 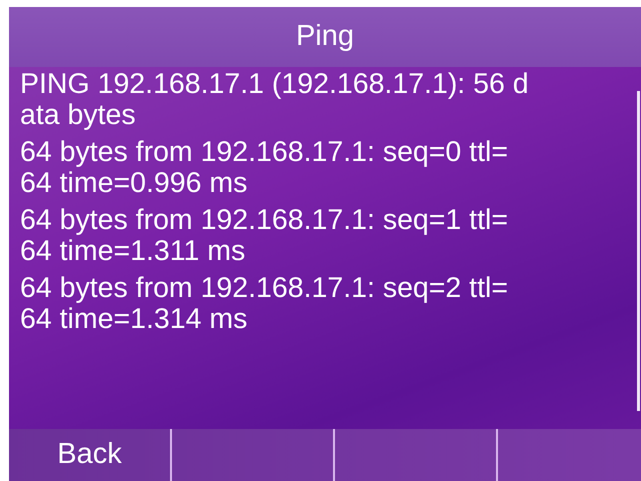 I want to click on output-line: 64 bytes from 192.168.17.1: seq=2 ttl=, so click(x=264, y=288).